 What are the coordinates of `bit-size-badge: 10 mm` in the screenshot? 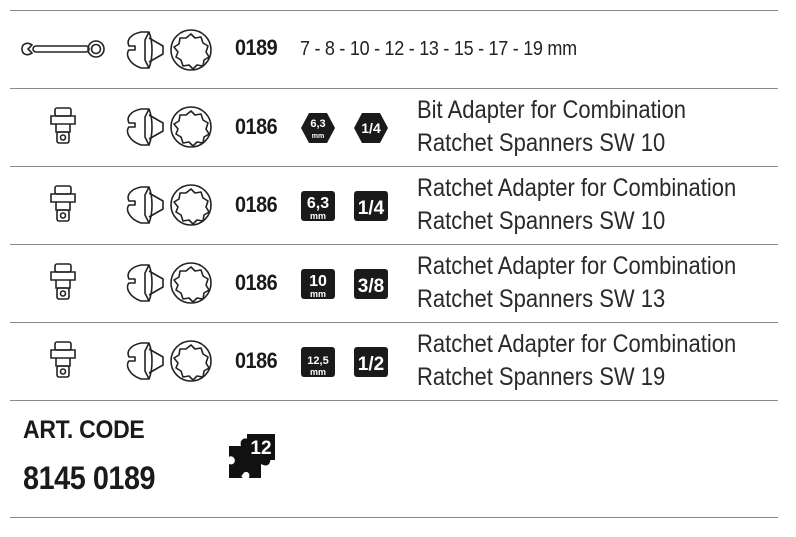 It's located at (318, 286).